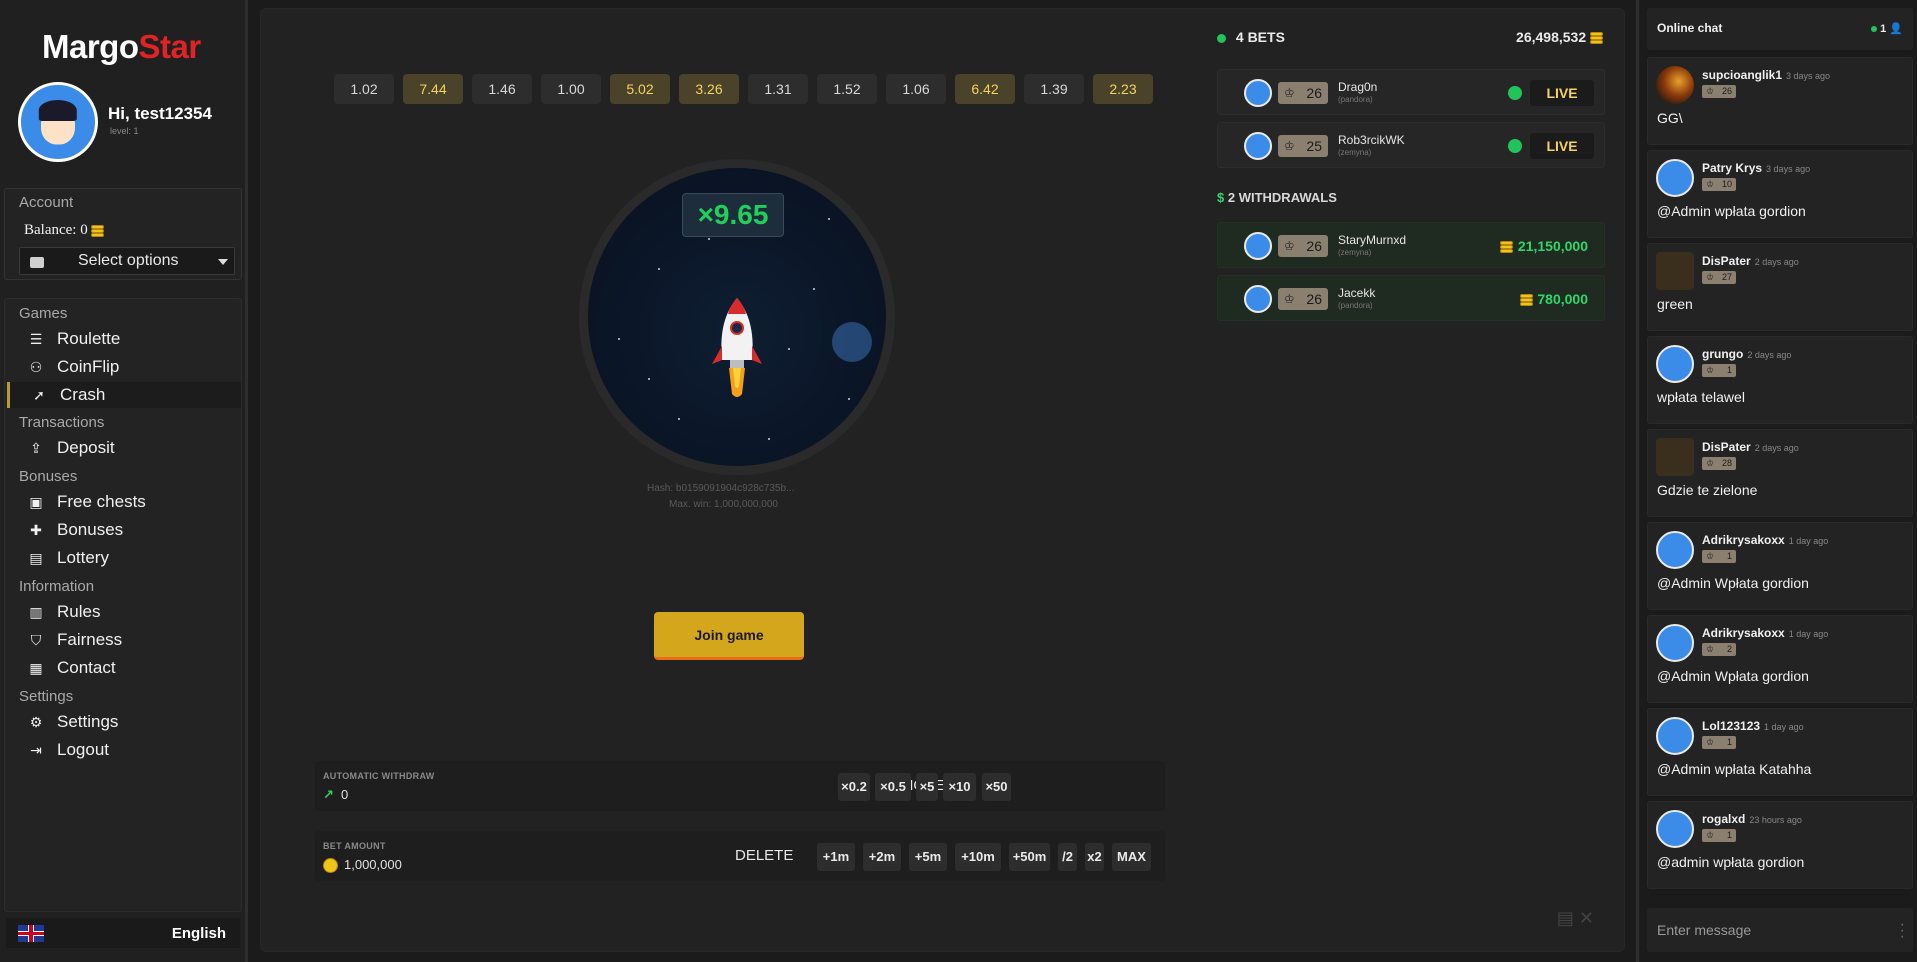 The width and height of the screenshot is (1917, 962). I want to click on account-label: Account, so click(46, 202).